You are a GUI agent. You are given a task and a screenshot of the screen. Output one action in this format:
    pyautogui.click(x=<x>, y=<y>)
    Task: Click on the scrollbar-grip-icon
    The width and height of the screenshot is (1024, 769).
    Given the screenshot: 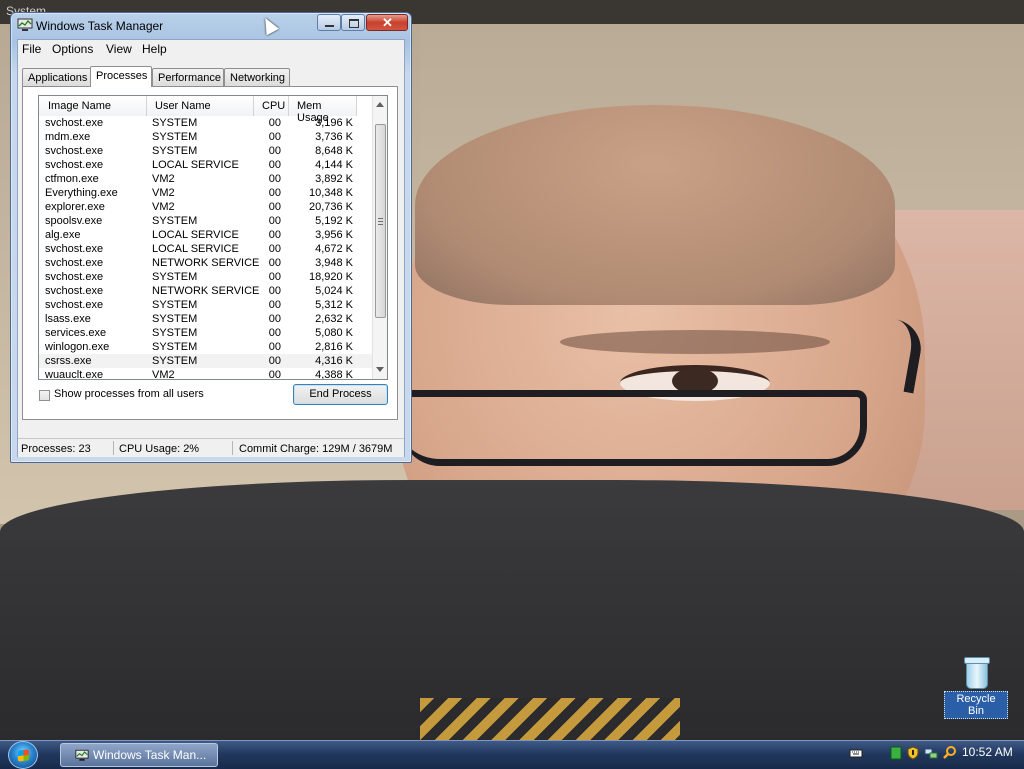 What is the action you would take?
    pyautogui.click(x=380, y=221)
    